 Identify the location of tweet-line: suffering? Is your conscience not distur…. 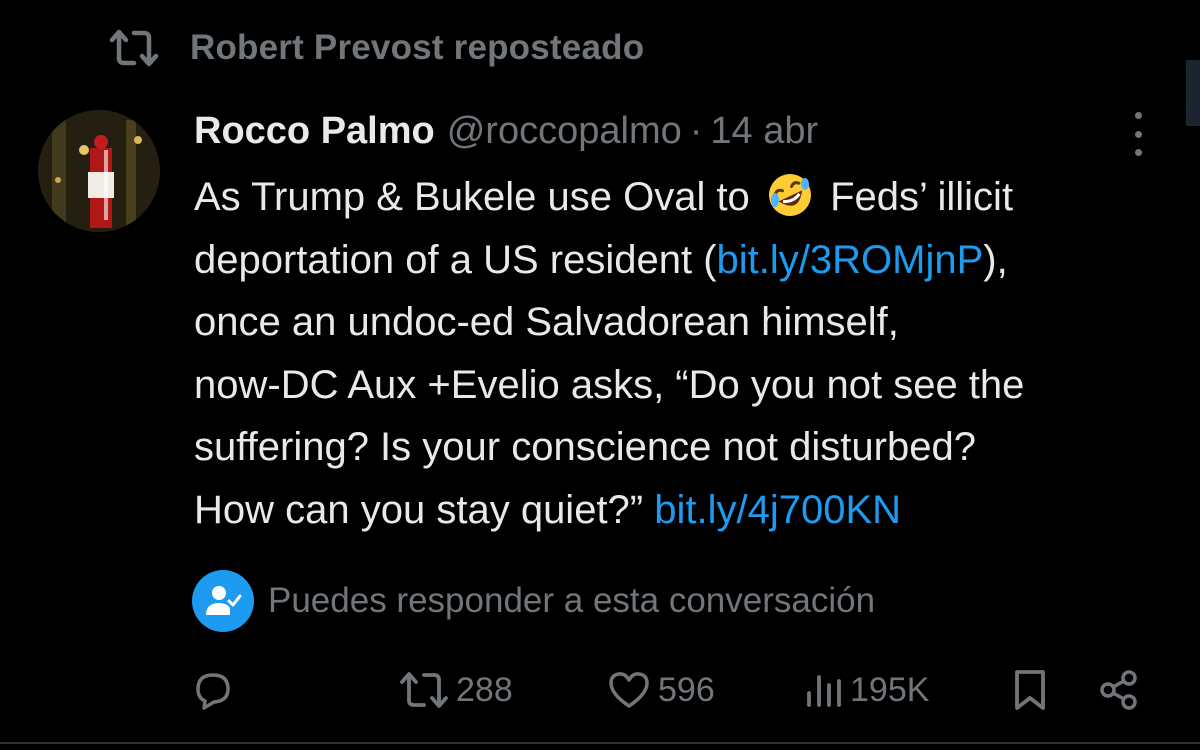
(585, 447).